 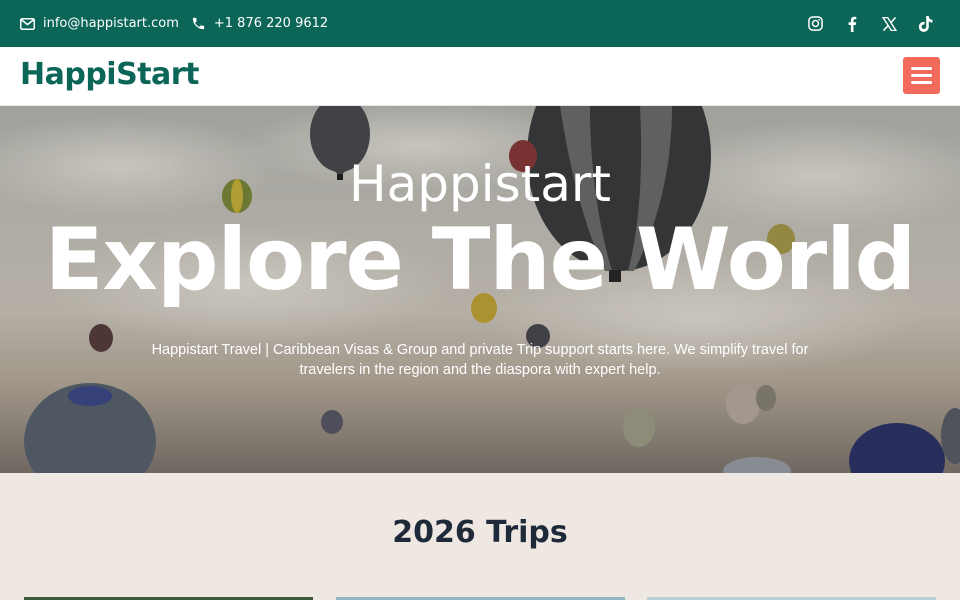 I want to click on tiktok-icon, so click(x=926, y=23).